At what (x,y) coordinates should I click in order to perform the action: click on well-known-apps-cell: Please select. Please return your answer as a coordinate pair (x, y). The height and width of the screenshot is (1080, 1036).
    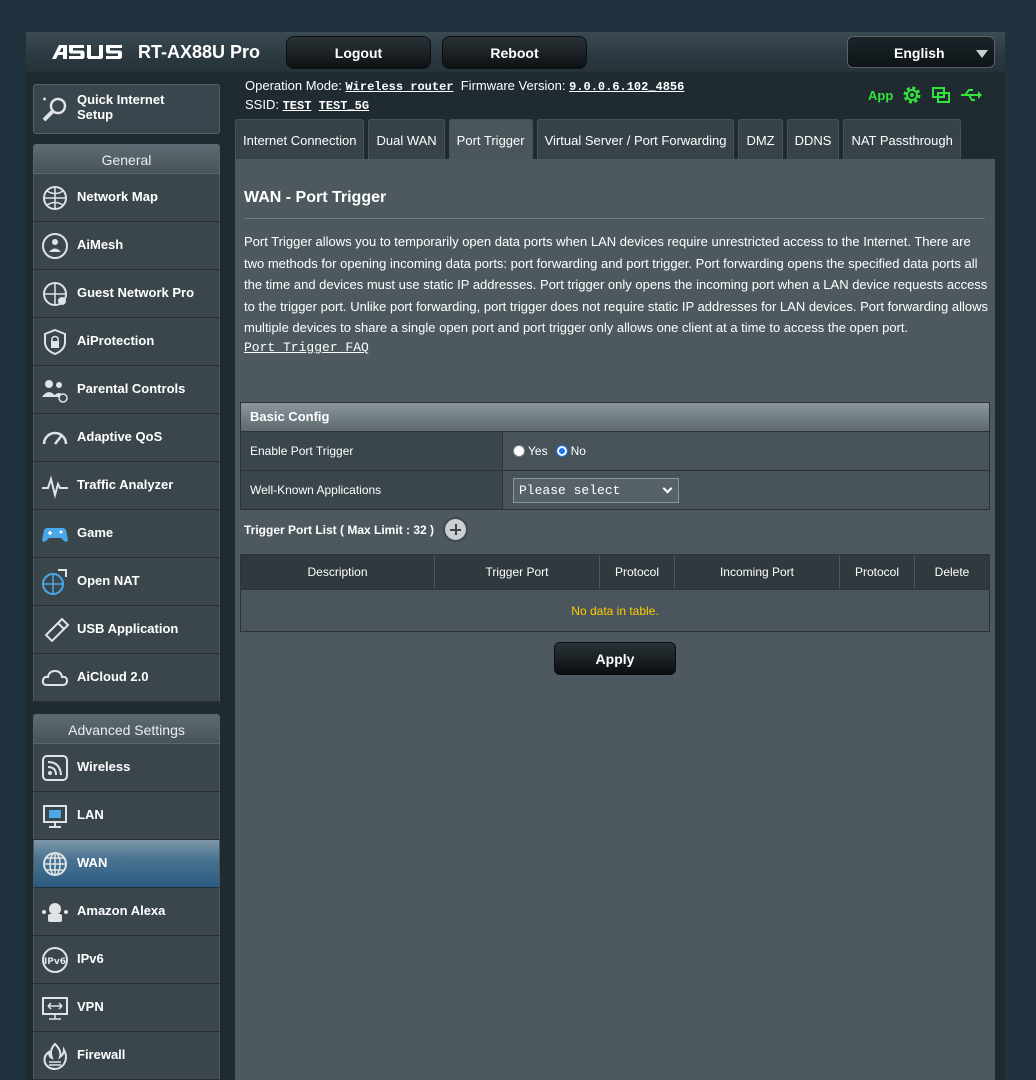
    Looking at the image, I should click on (746, 490).